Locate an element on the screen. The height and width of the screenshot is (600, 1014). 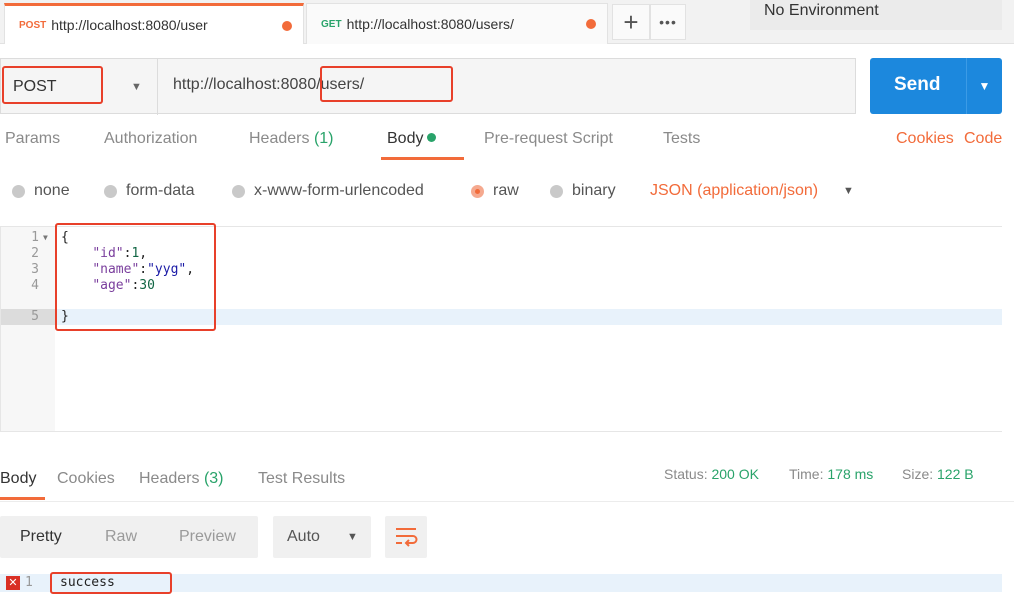
json-key: "age" is located at coordinates (112, 285).